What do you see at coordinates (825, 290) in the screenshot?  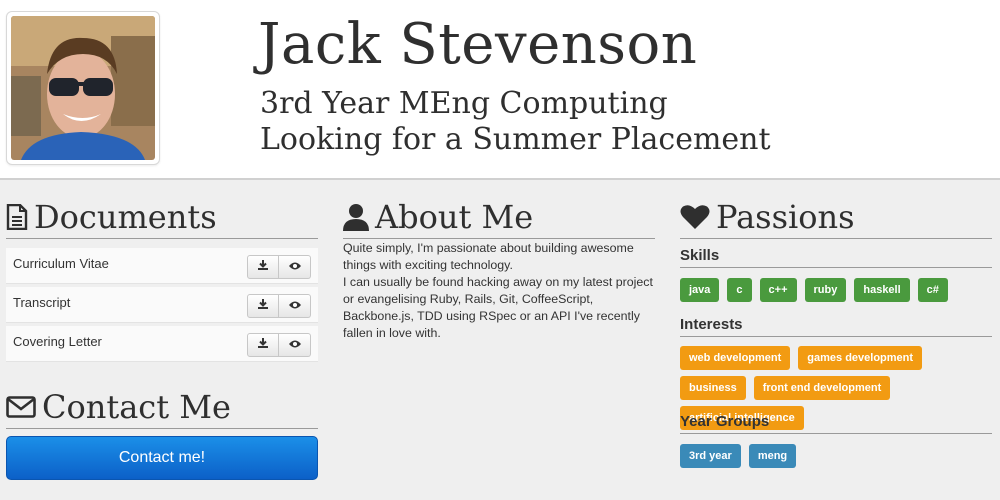 I see `skill-tag: ruby` at bounding box center [825, 290].